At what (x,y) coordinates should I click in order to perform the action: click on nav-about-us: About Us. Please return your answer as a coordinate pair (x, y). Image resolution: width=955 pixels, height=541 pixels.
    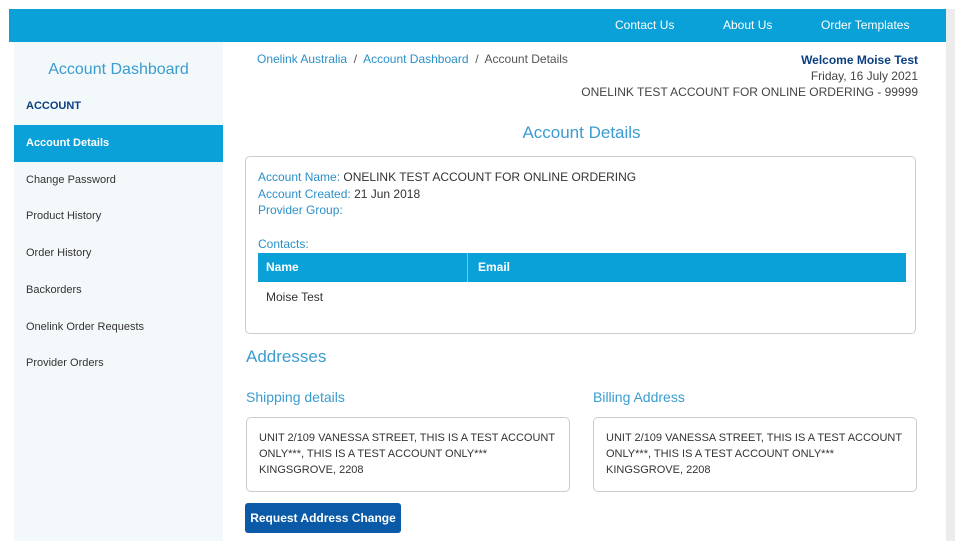
    Looking at the image, I should click on (747, 25).